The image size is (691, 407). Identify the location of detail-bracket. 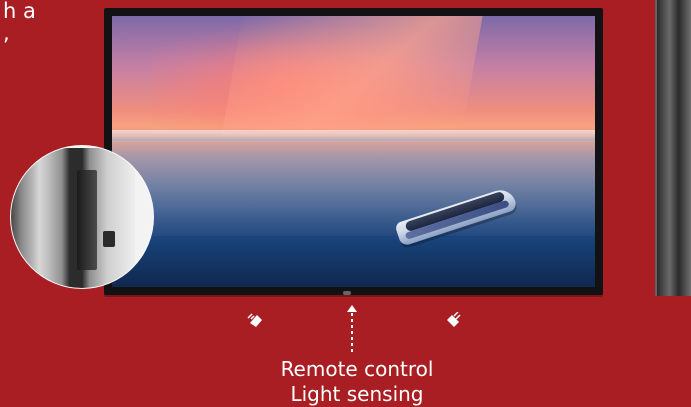
(87, 220).